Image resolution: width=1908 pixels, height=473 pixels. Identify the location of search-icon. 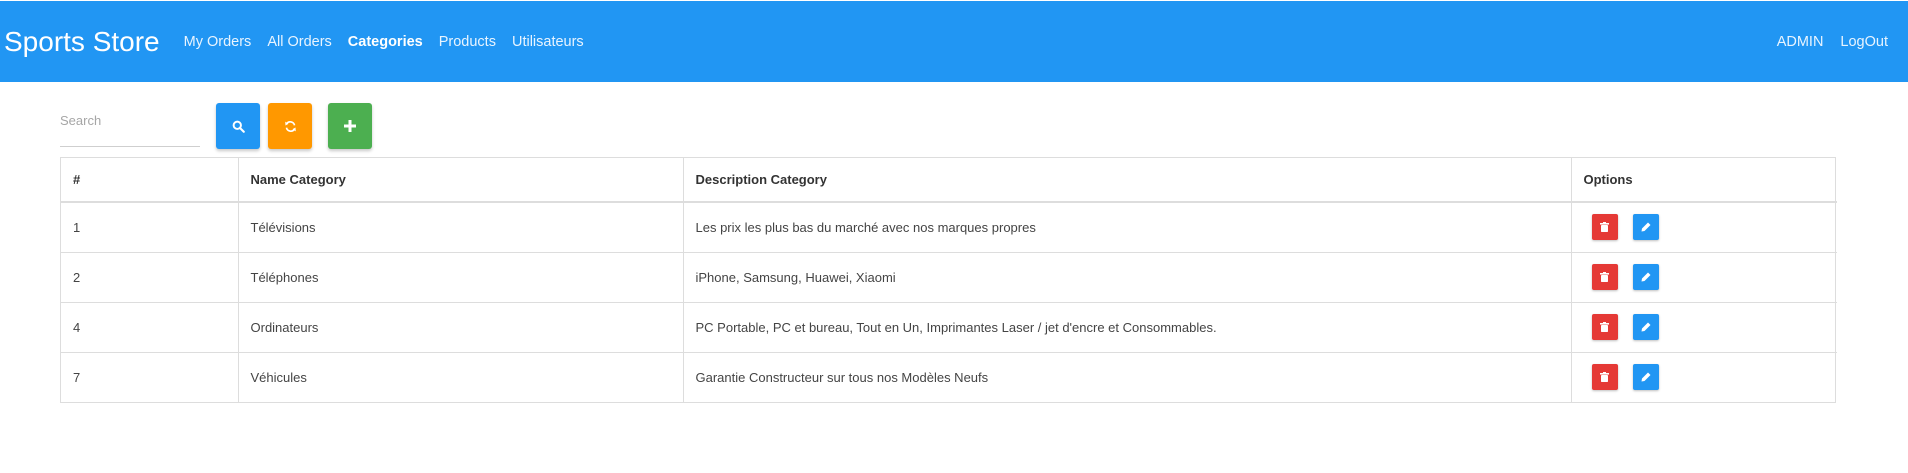
(238, 126).